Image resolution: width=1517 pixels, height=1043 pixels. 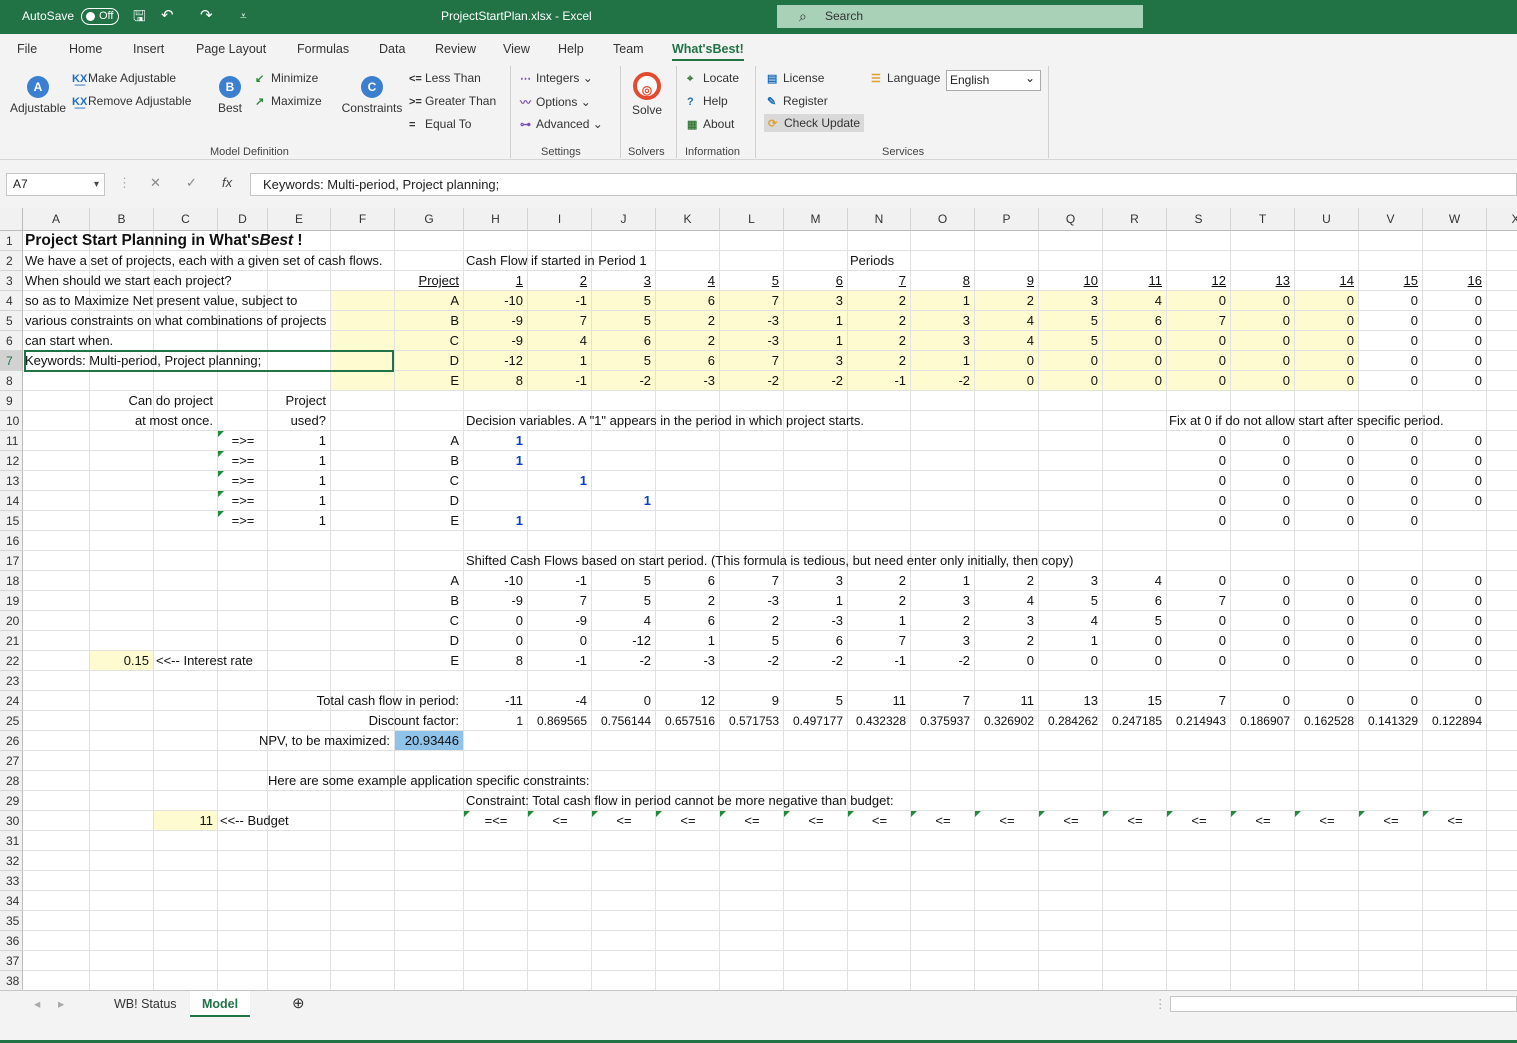 What do you see at coordinates (11, 861) in the screenshot?
I see `row-header: 32` at bounding box center [11, 861].